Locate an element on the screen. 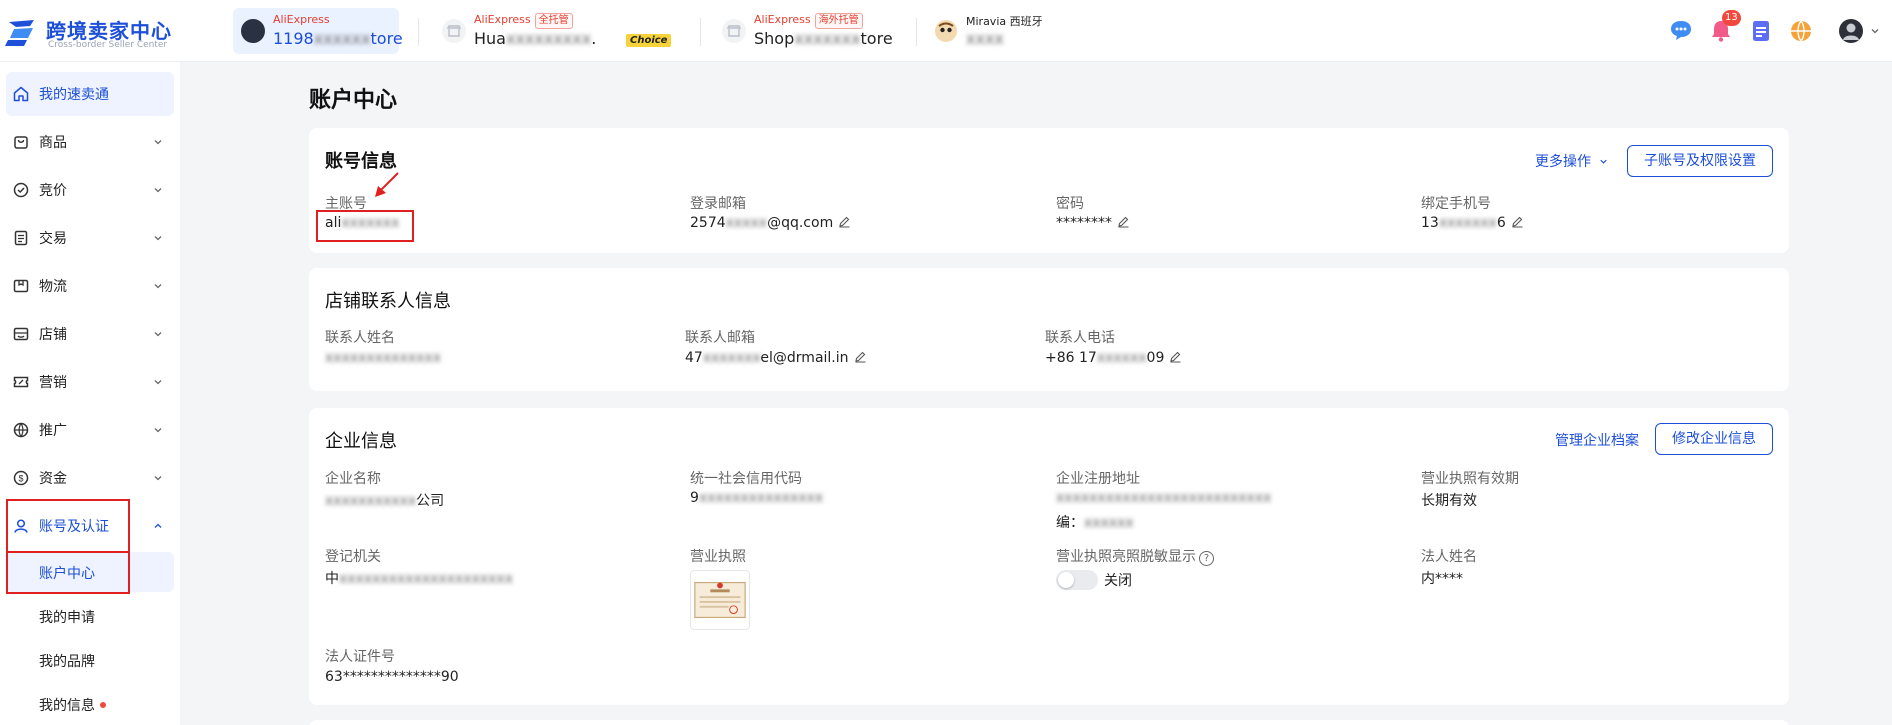 The width and height of the screenshot is (1892, 725). store-tab-4: Miravia 西班牙 xxxx is located at coordinates (996, 31).